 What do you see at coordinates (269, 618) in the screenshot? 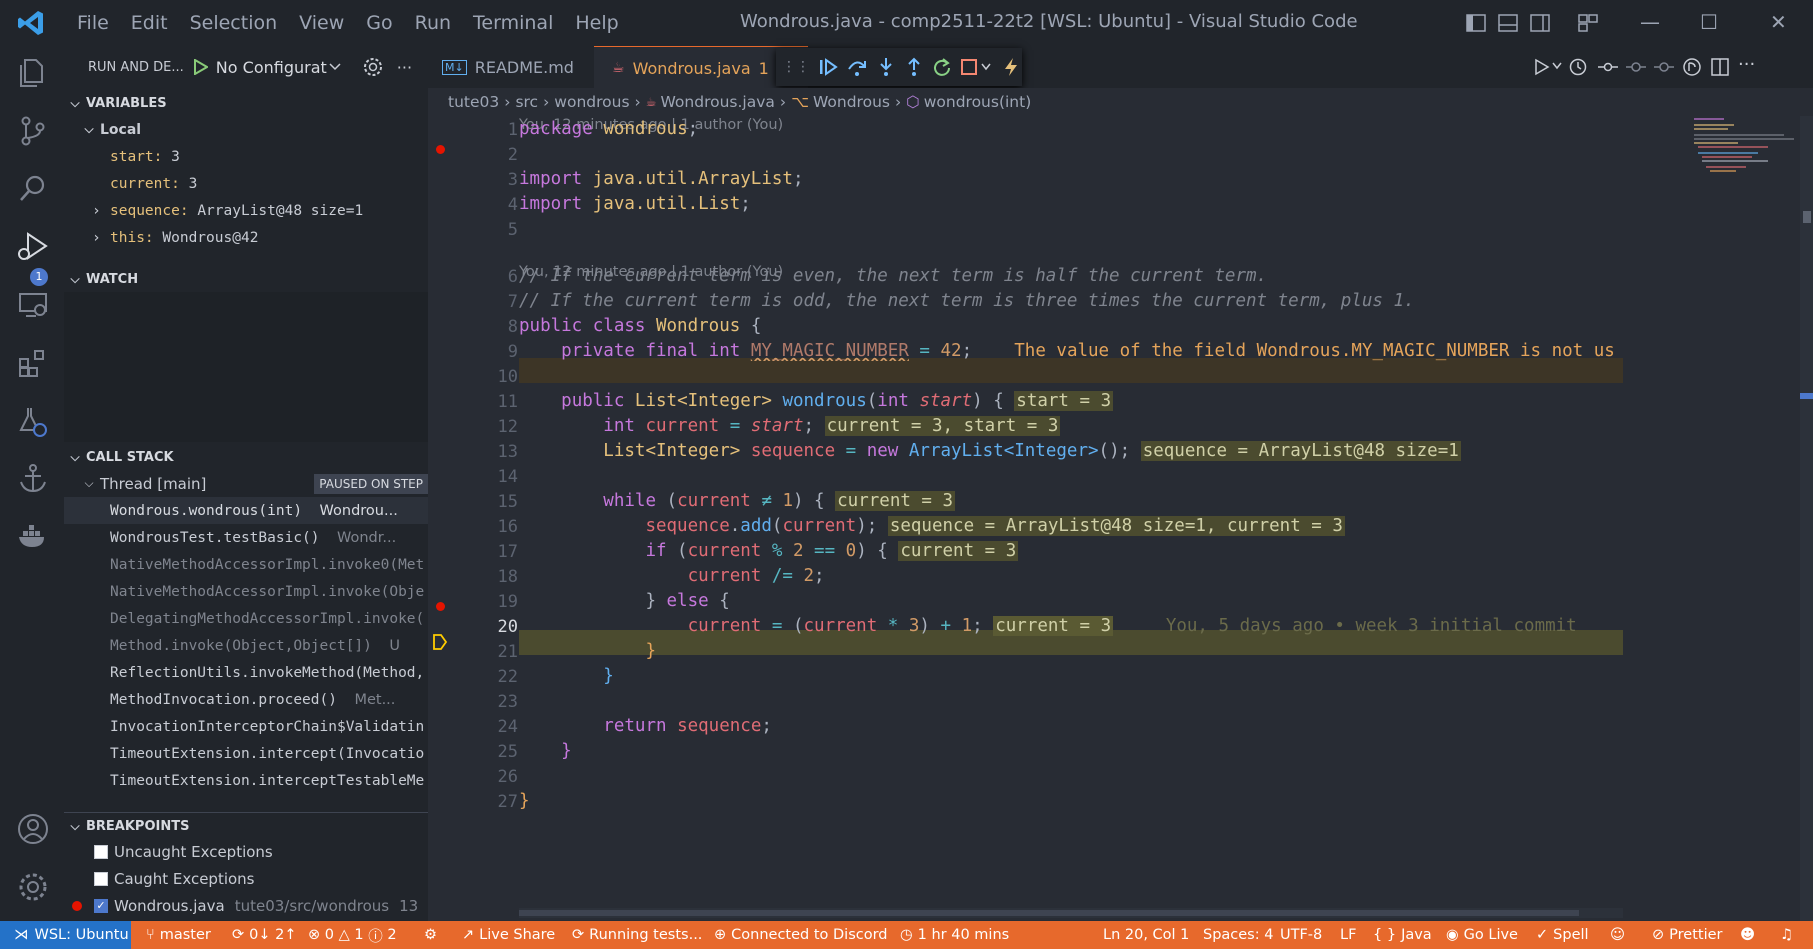
I see `stack-frame: DelegatingMethodAccessorImpl.invoke(` at bounding box center [269, 618].